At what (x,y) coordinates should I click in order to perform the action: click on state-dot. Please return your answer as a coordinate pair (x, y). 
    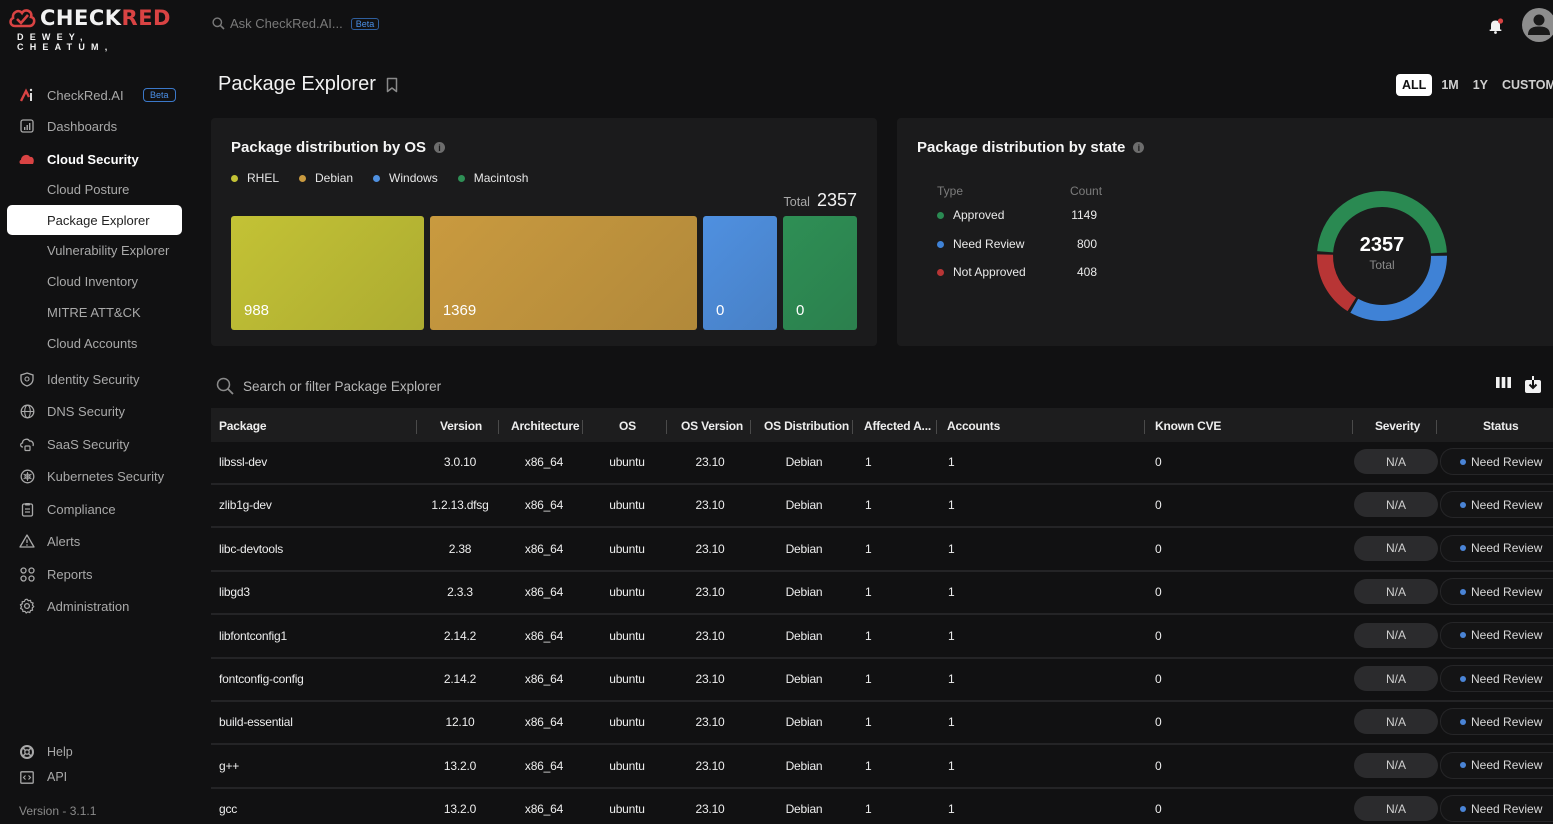
    Looking at the image, I should click on (940, 215).